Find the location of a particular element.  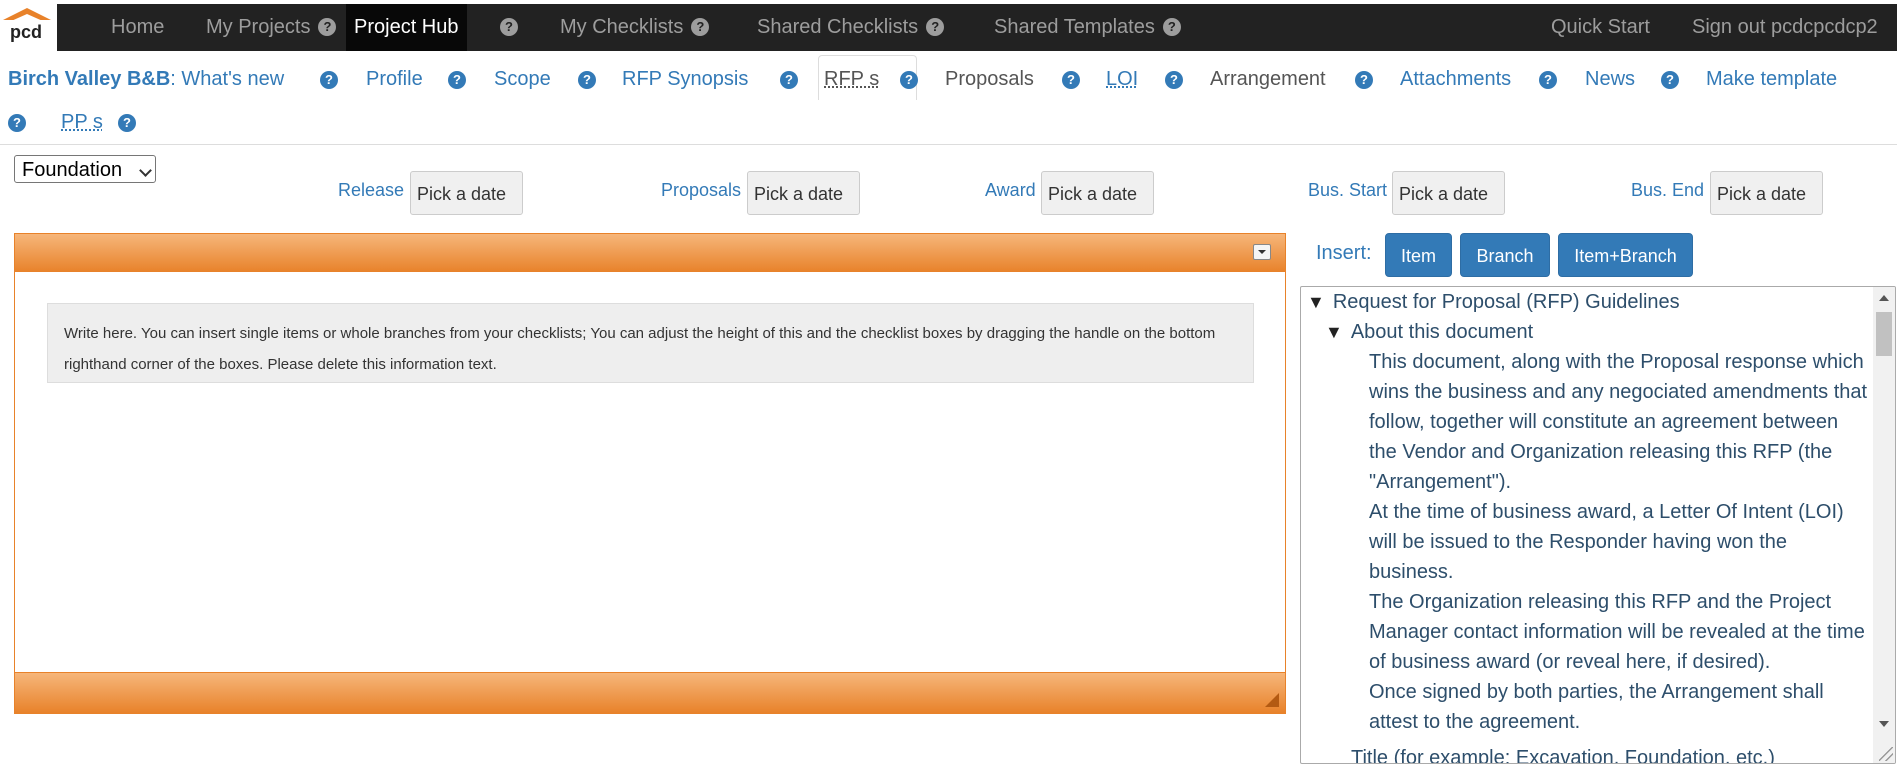

proposals-date-input: Pick a date is located at coordinates (803, 193).